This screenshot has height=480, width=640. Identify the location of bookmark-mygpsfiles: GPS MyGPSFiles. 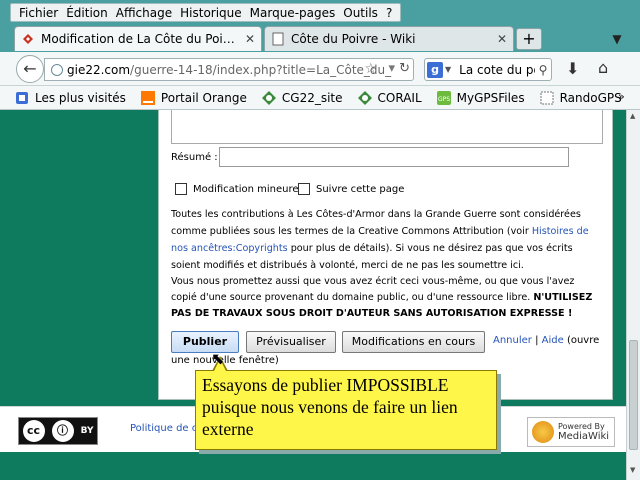
(480, 98).